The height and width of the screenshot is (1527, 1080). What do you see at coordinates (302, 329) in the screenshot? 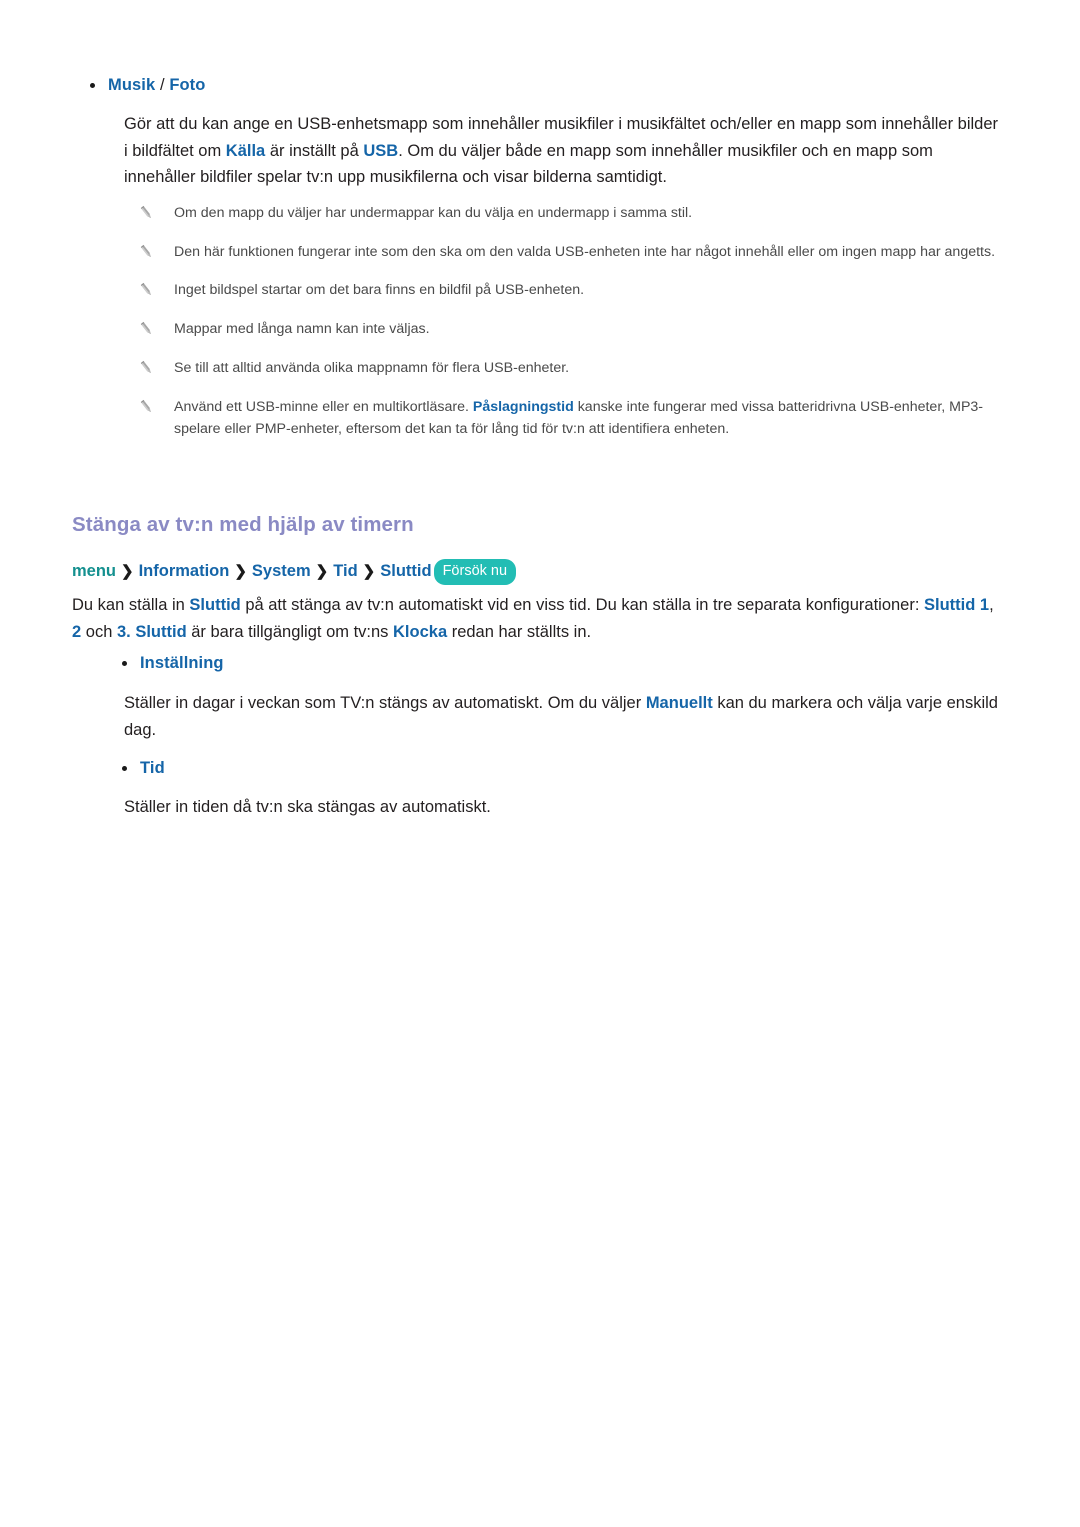
I see `note-text: Mappar med långa namn kan inte väljas.` at bounding box center [302, 329].